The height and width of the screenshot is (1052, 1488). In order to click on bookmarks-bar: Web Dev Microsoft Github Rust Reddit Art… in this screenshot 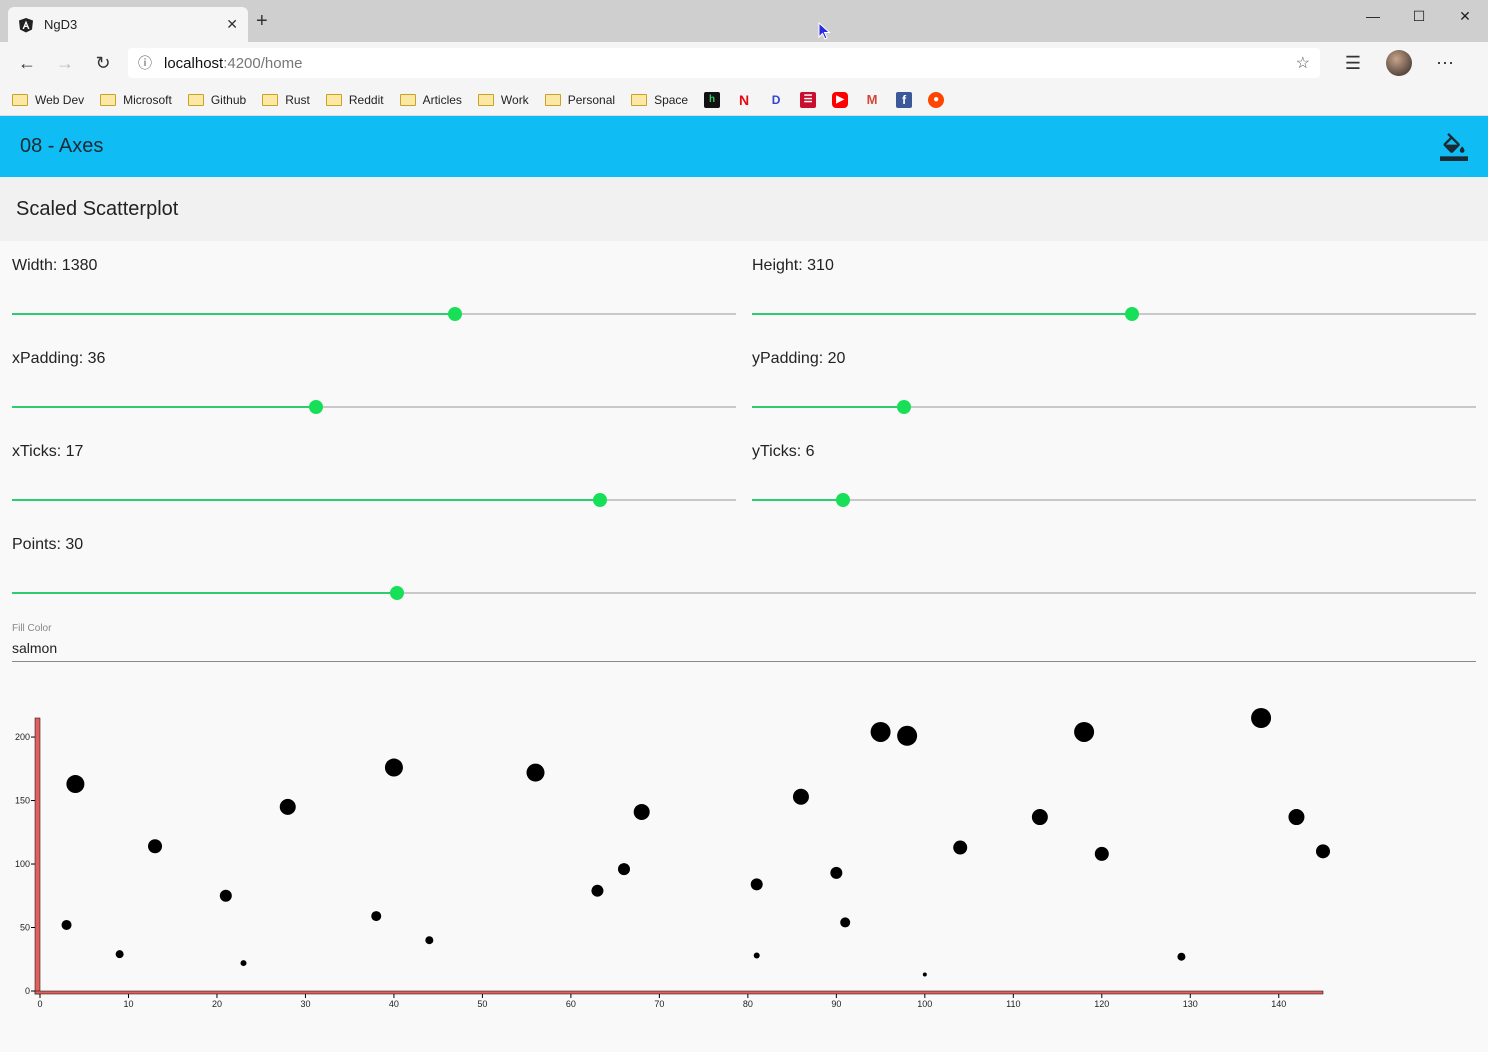, I will do `click(744, 100)`.